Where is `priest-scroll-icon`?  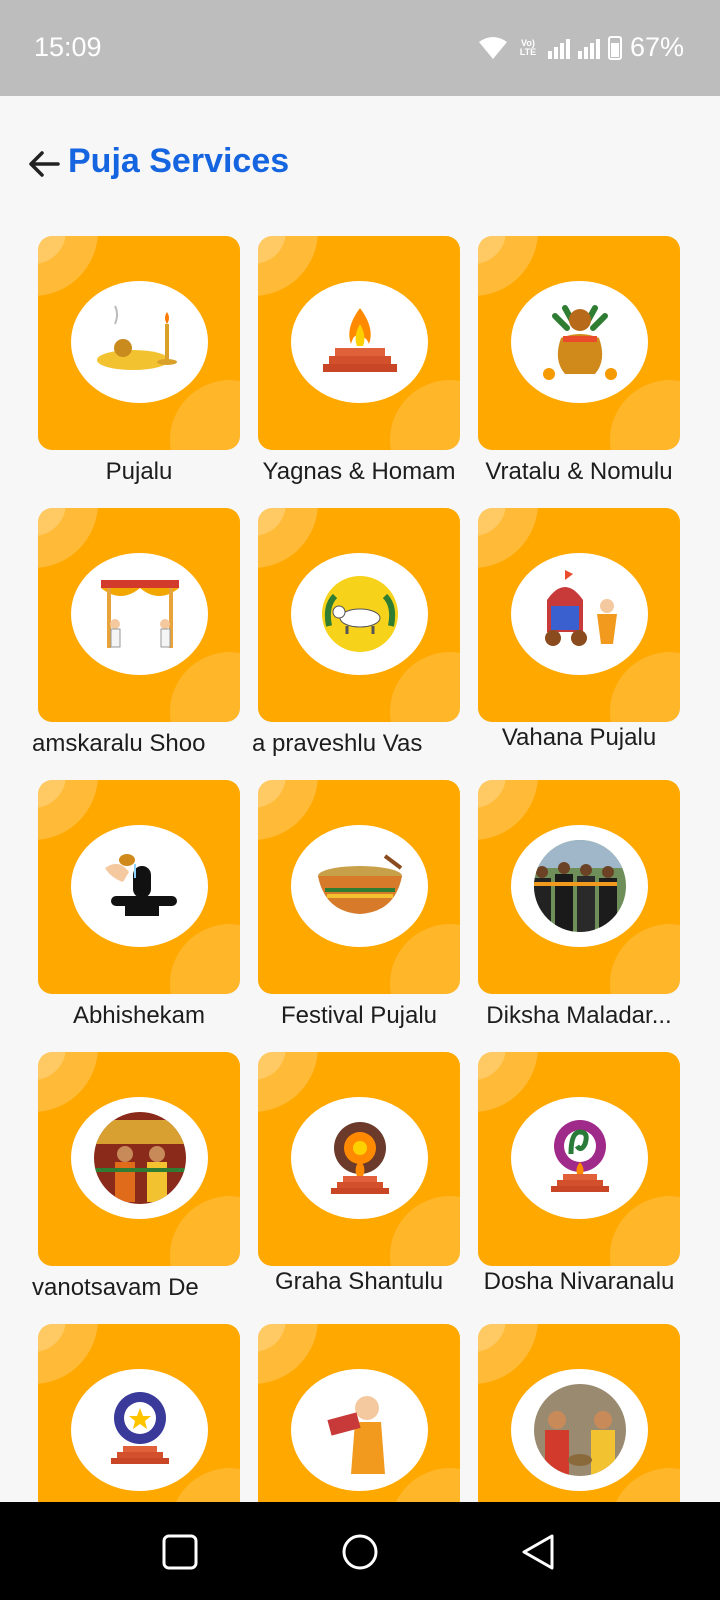
priest-scroll-icon is located at coordinates (355, 1435).